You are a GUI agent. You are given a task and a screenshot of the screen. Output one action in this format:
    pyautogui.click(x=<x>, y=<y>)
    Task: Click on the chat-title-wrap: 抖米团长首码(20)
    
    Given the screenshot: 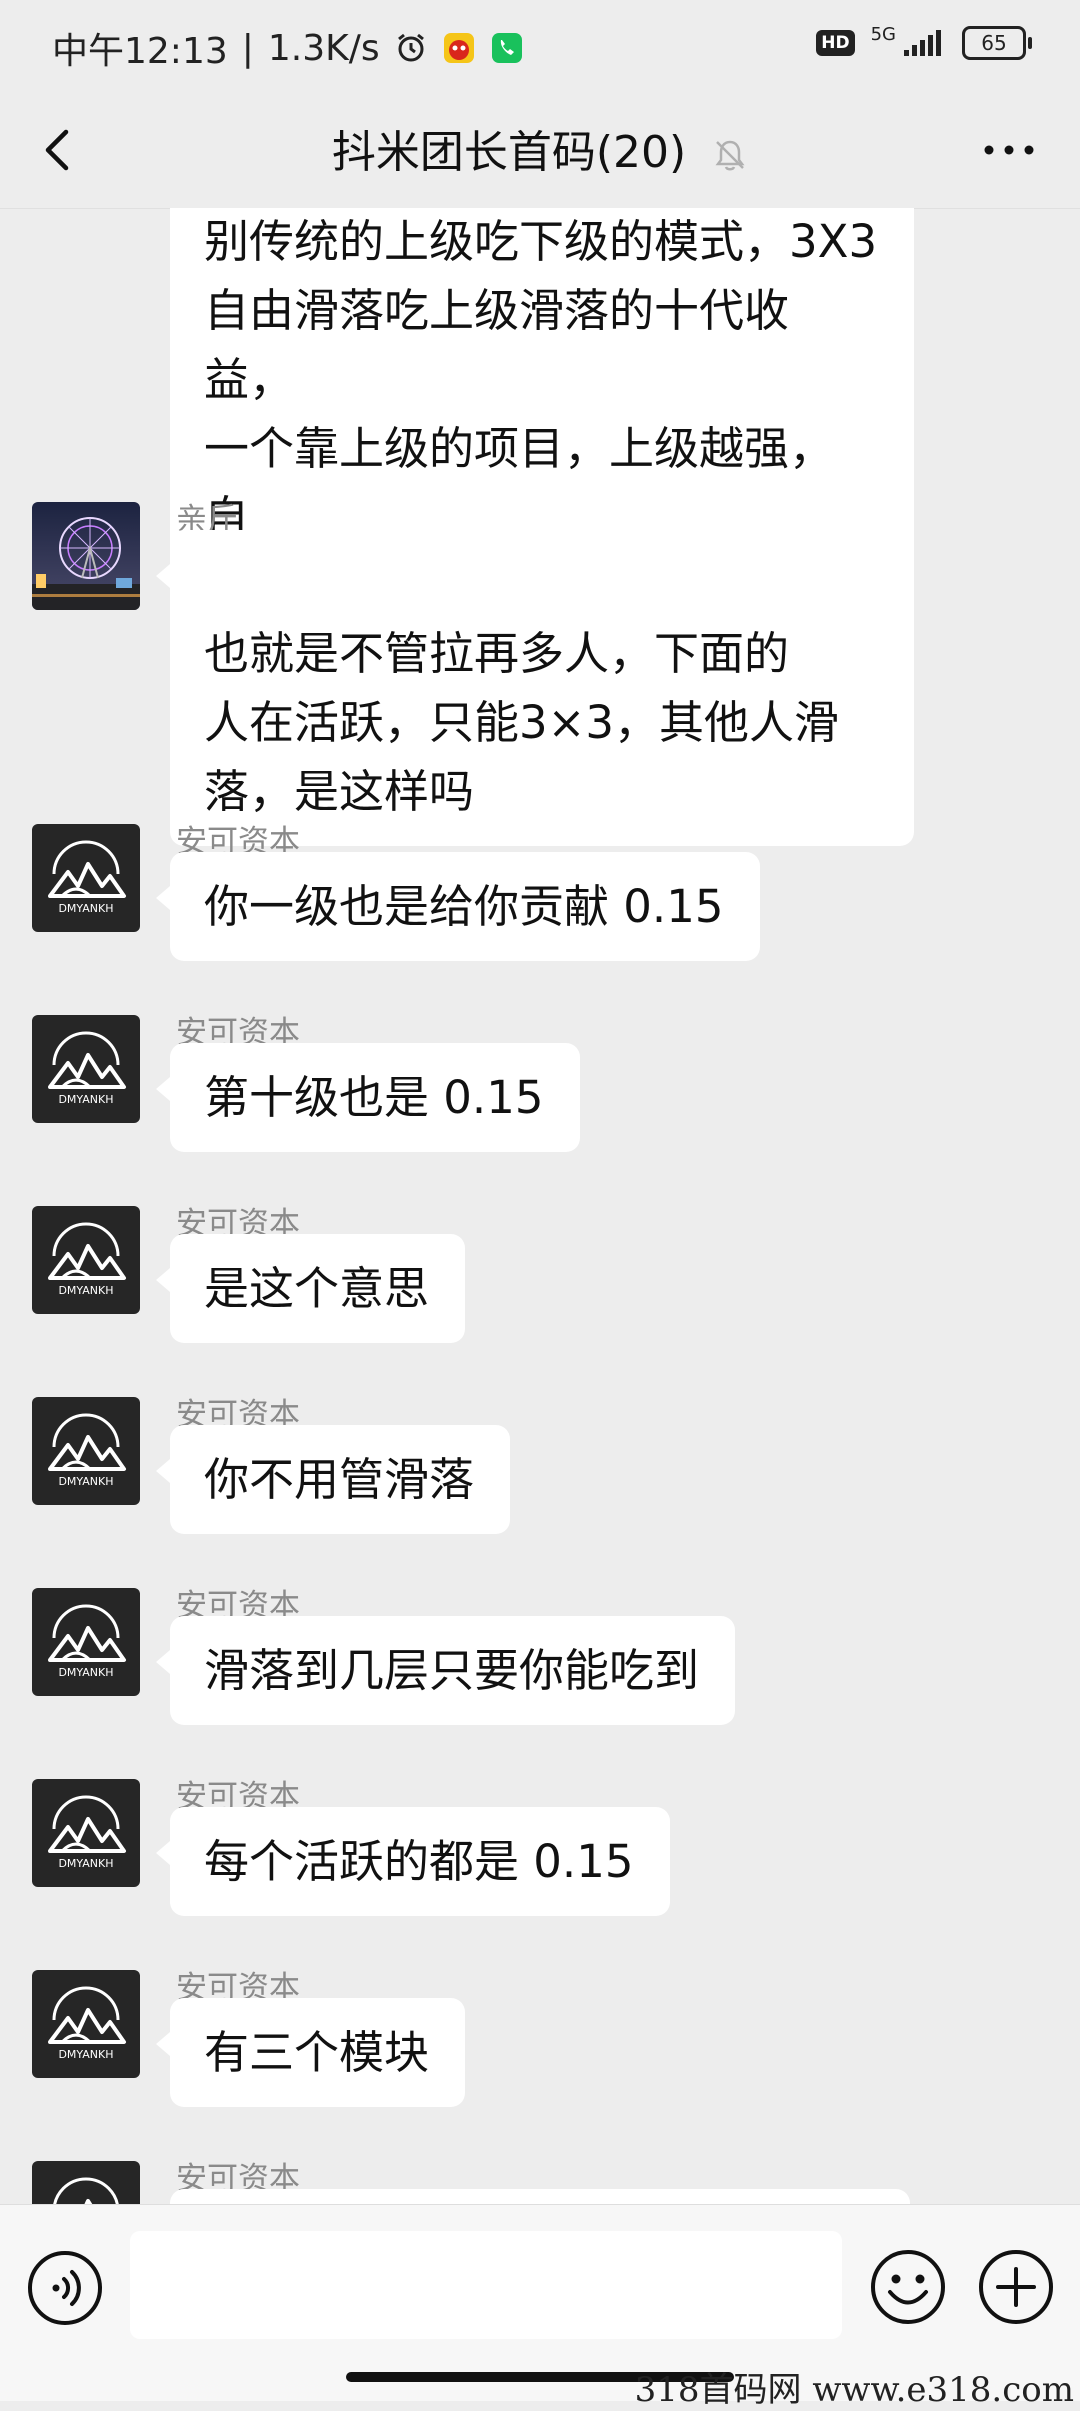 What is the action you would take?
    pyautogui.click(x=540, y=148)
    